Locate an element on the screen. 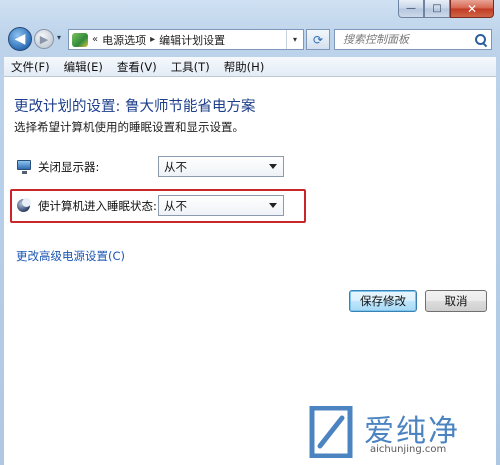 Image resolution: width=500 pixels, height=465 pixels. back-button: ◀ is located at coordinates (20, 39).